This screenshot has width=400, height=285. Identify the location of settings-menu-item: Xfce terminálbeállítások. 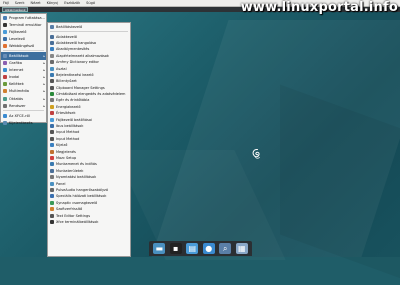
(89, 222).